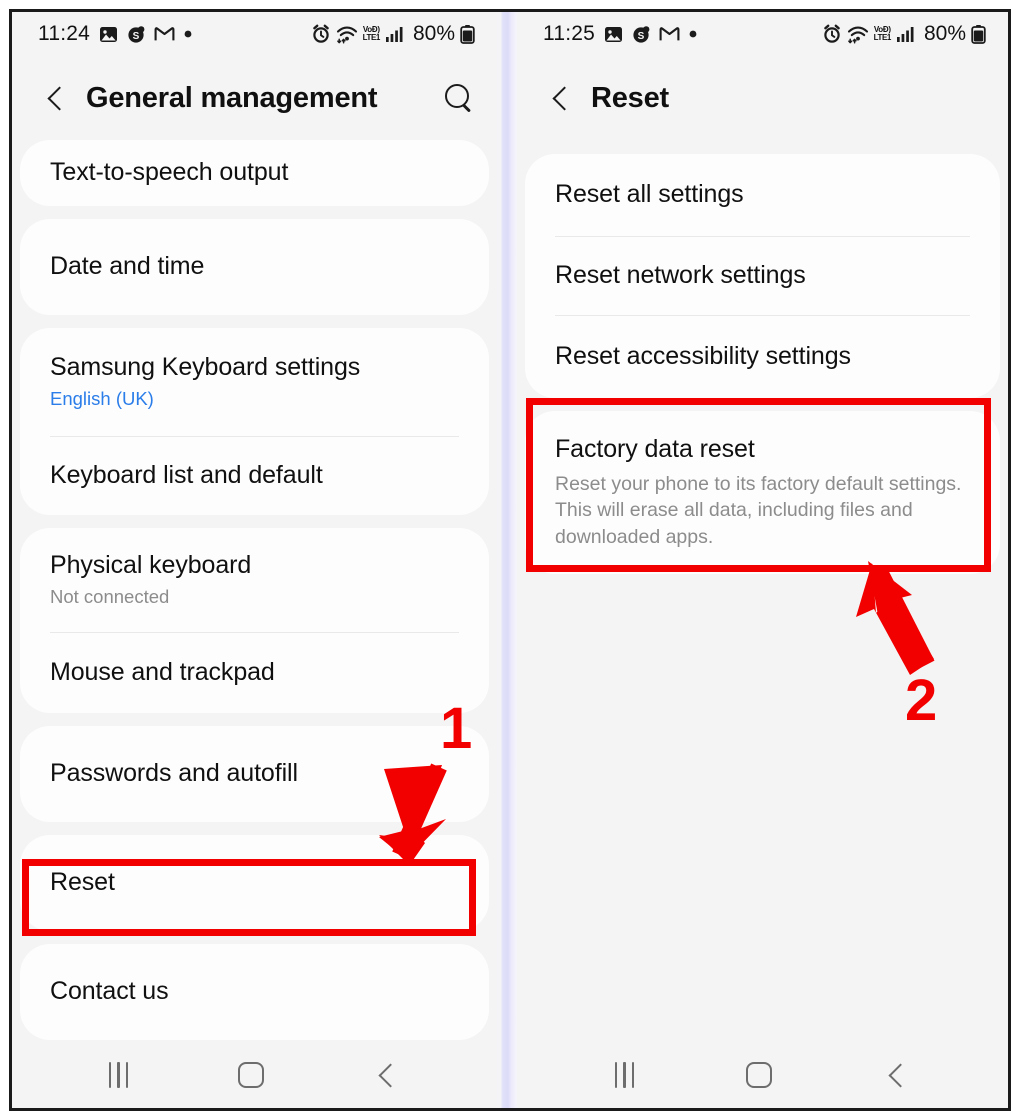  I want to click on list-item-contact-us: Contact us, so click(254, 992).